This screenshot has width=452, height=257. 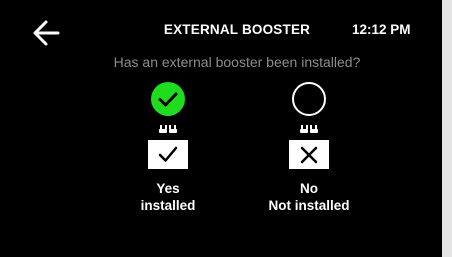 I want to click on option-no-subtitle: Not installed, so click(x=309, y=205).